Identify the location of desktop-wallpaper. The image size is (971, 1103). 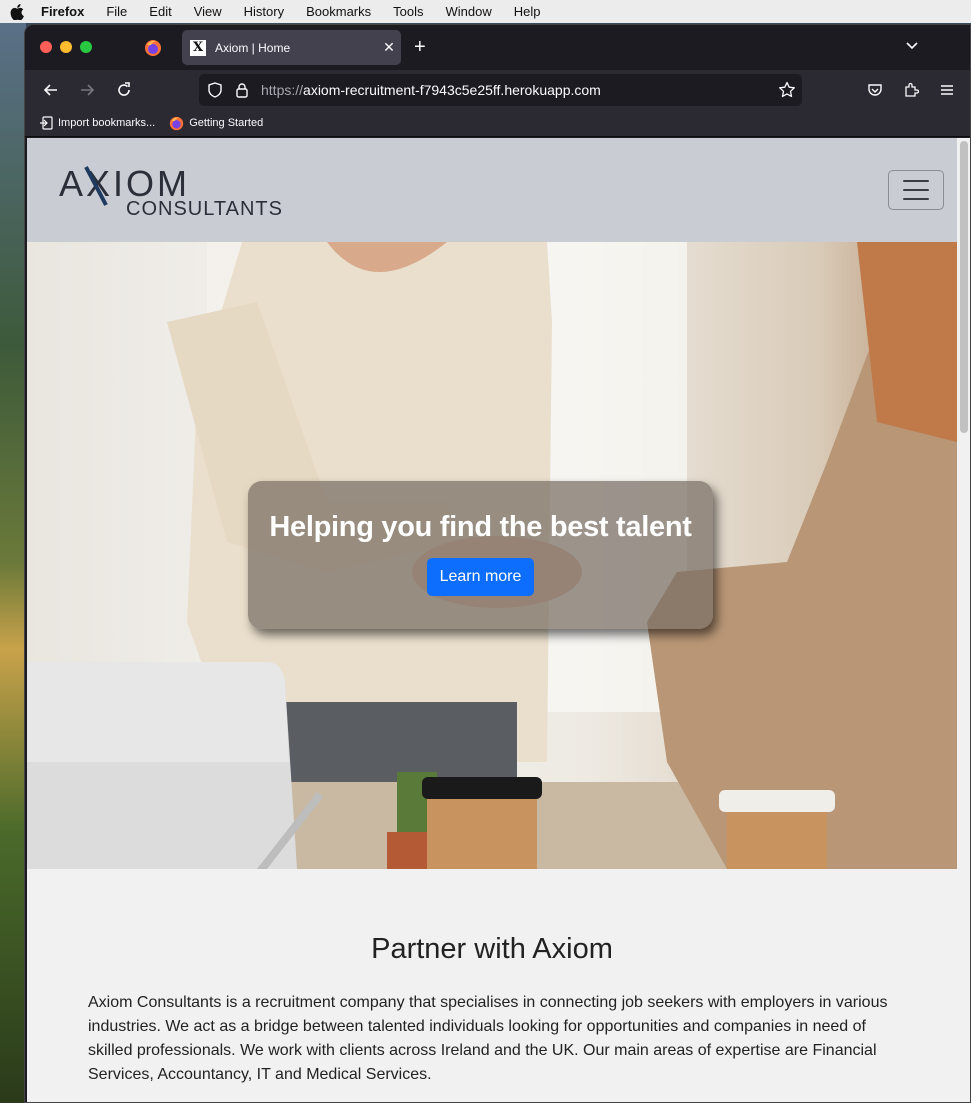
(13, 563).